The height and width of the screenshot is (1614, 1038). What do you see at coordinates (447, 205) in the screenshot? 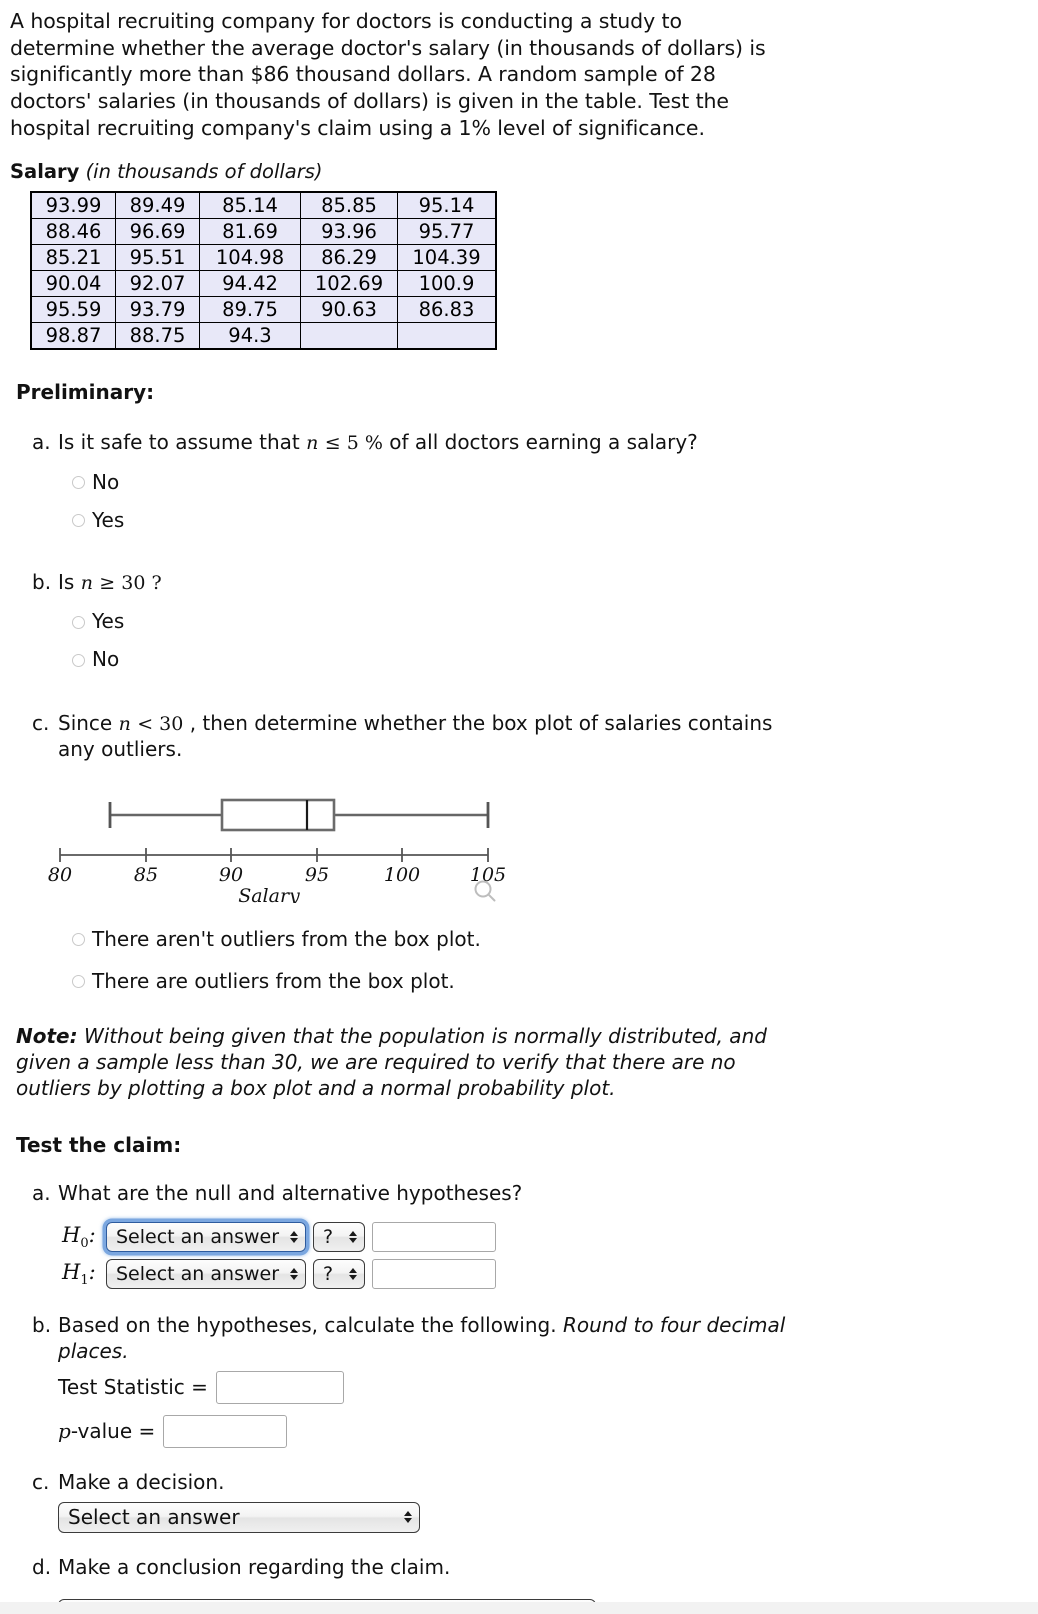
I see `table-cell: 95.14` at bounding box center [447, 205].